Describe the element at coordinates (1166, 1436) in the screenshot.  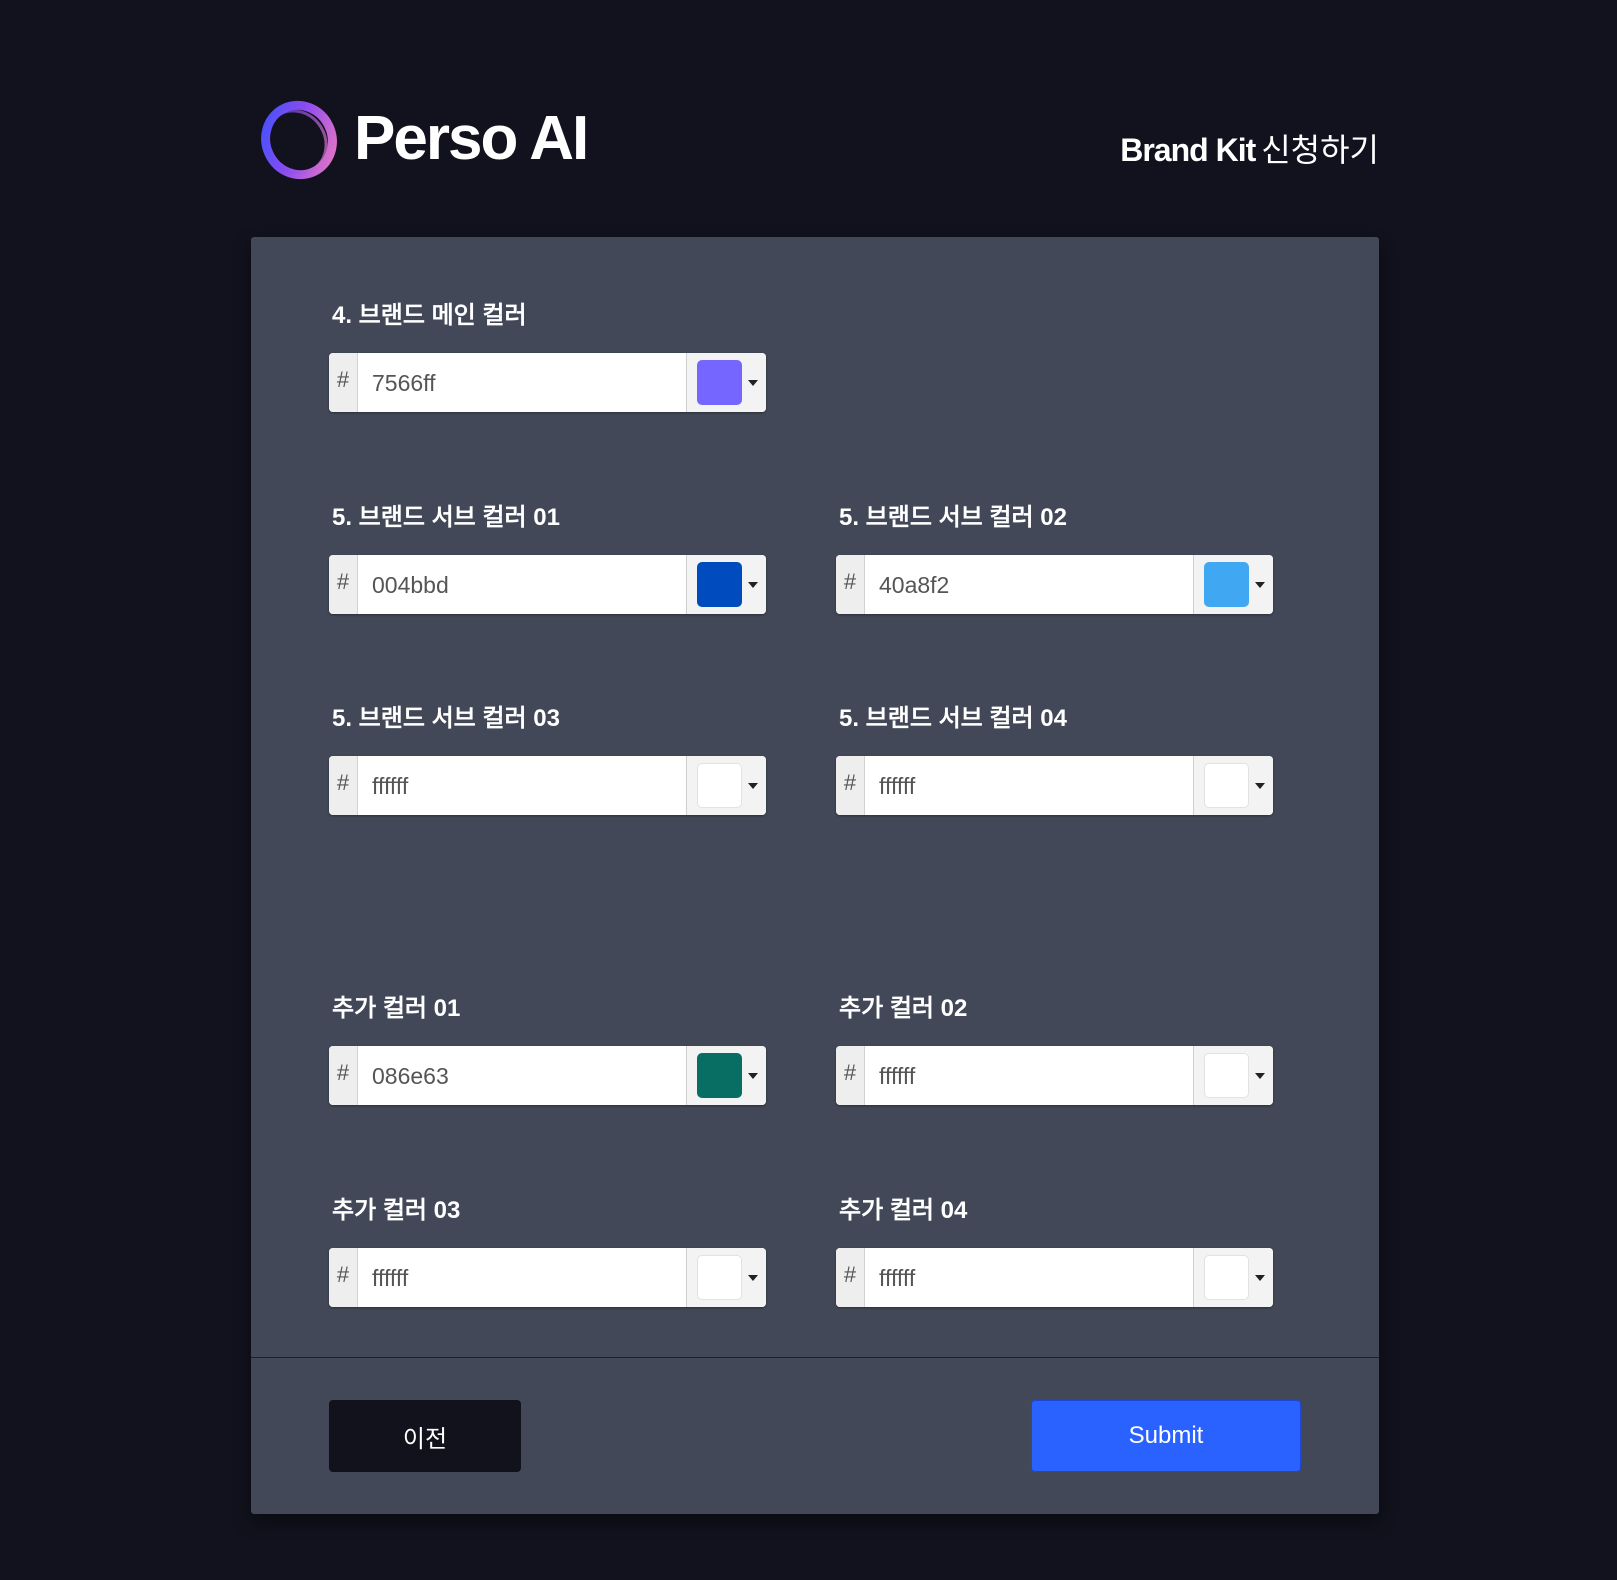
I see `submit-button: Submit` at that location.